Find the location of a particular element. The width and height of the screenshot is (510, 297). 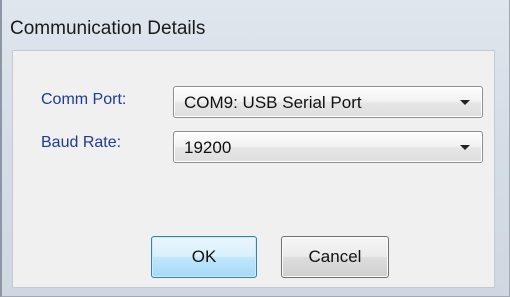

baud-rate-select: 19200 is located at coordinates (328, 147).